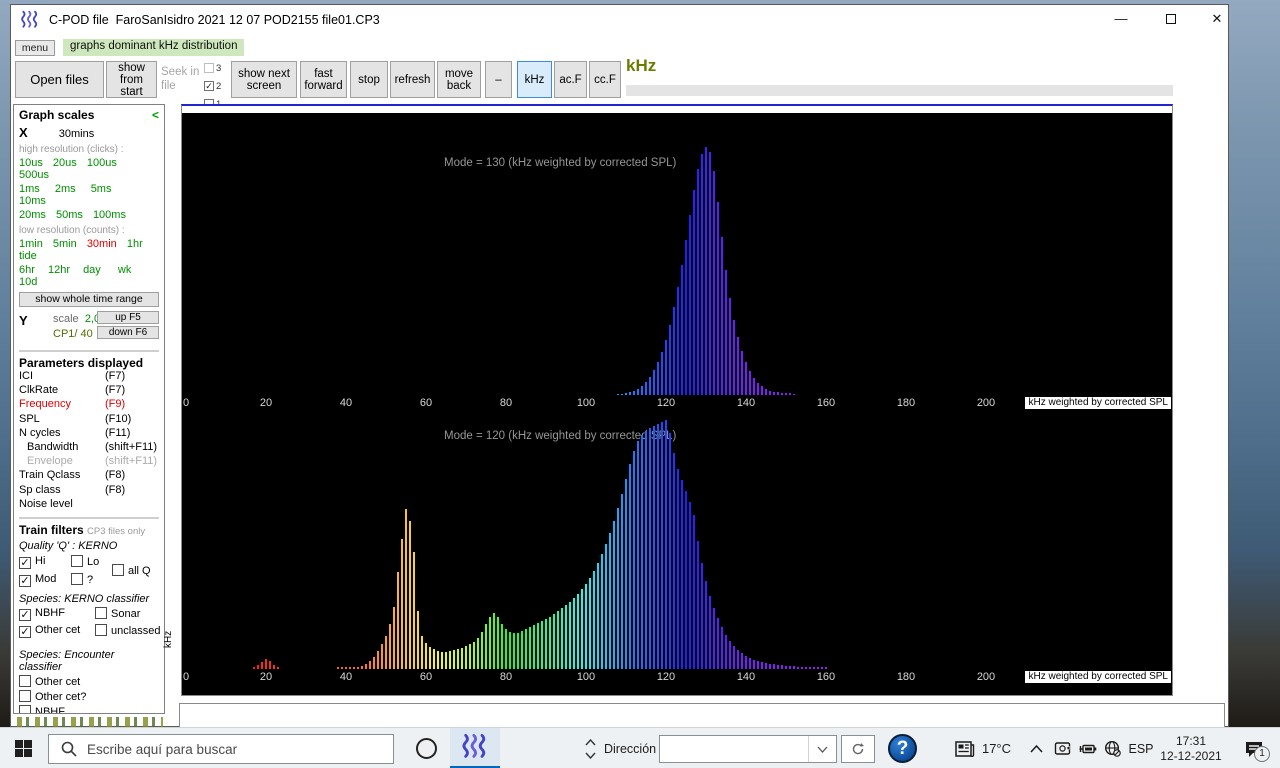 The width and height of the screenshot is (1280, 768). Describe the element at coordinates (29, 189) in the screenshot. I see `scale-1ms: 1ms` at that location.